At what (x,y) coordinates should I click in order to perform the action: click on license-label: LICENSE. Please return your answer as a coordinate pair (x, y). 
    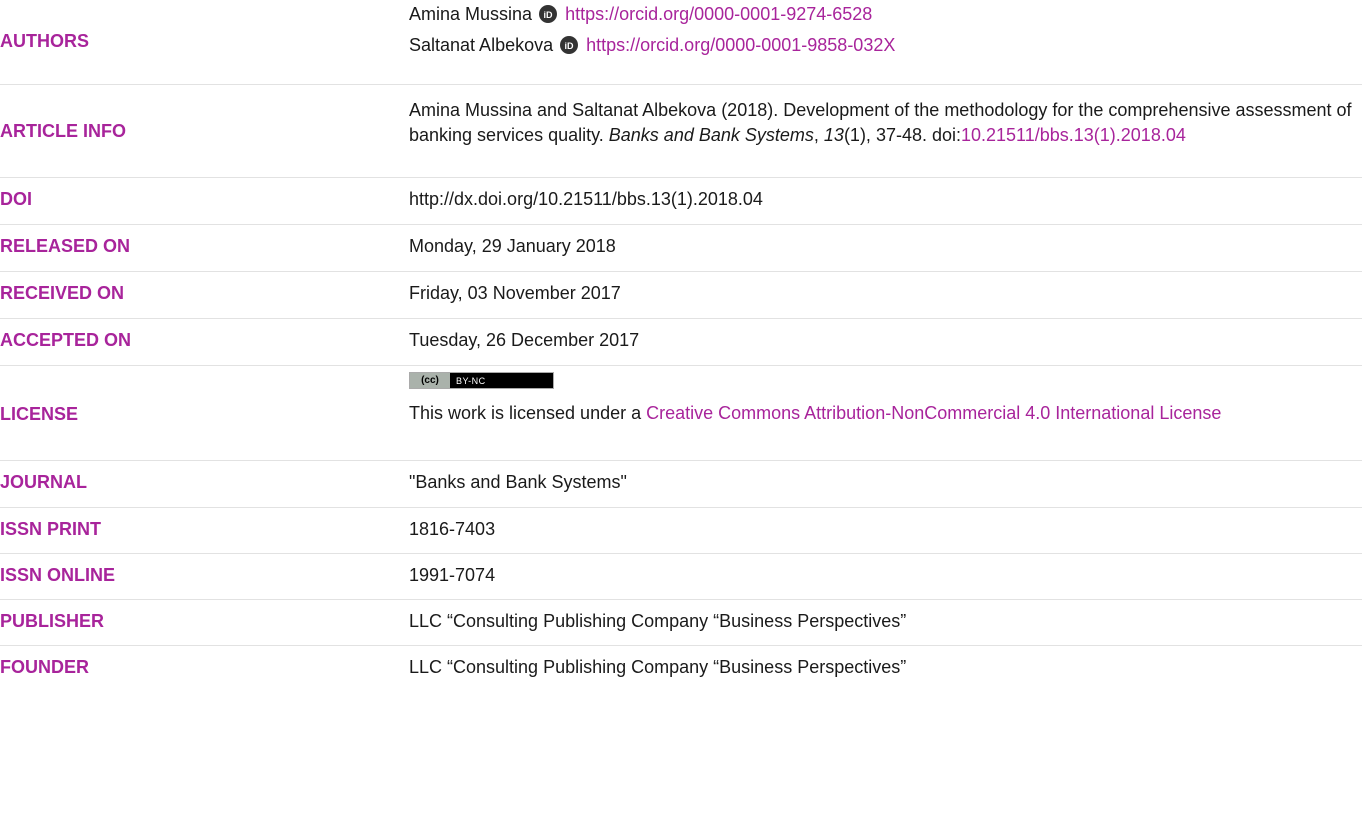
    Looking at the image, I should click on (39, 414).